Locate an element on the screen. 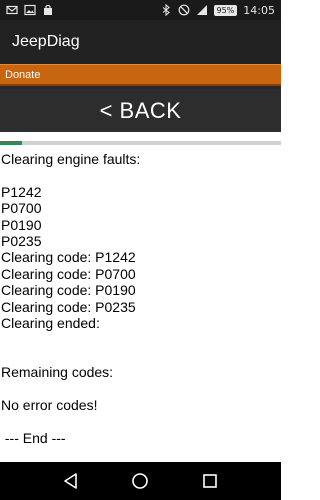  recents-square-icon is located at coordinates (210, 481).